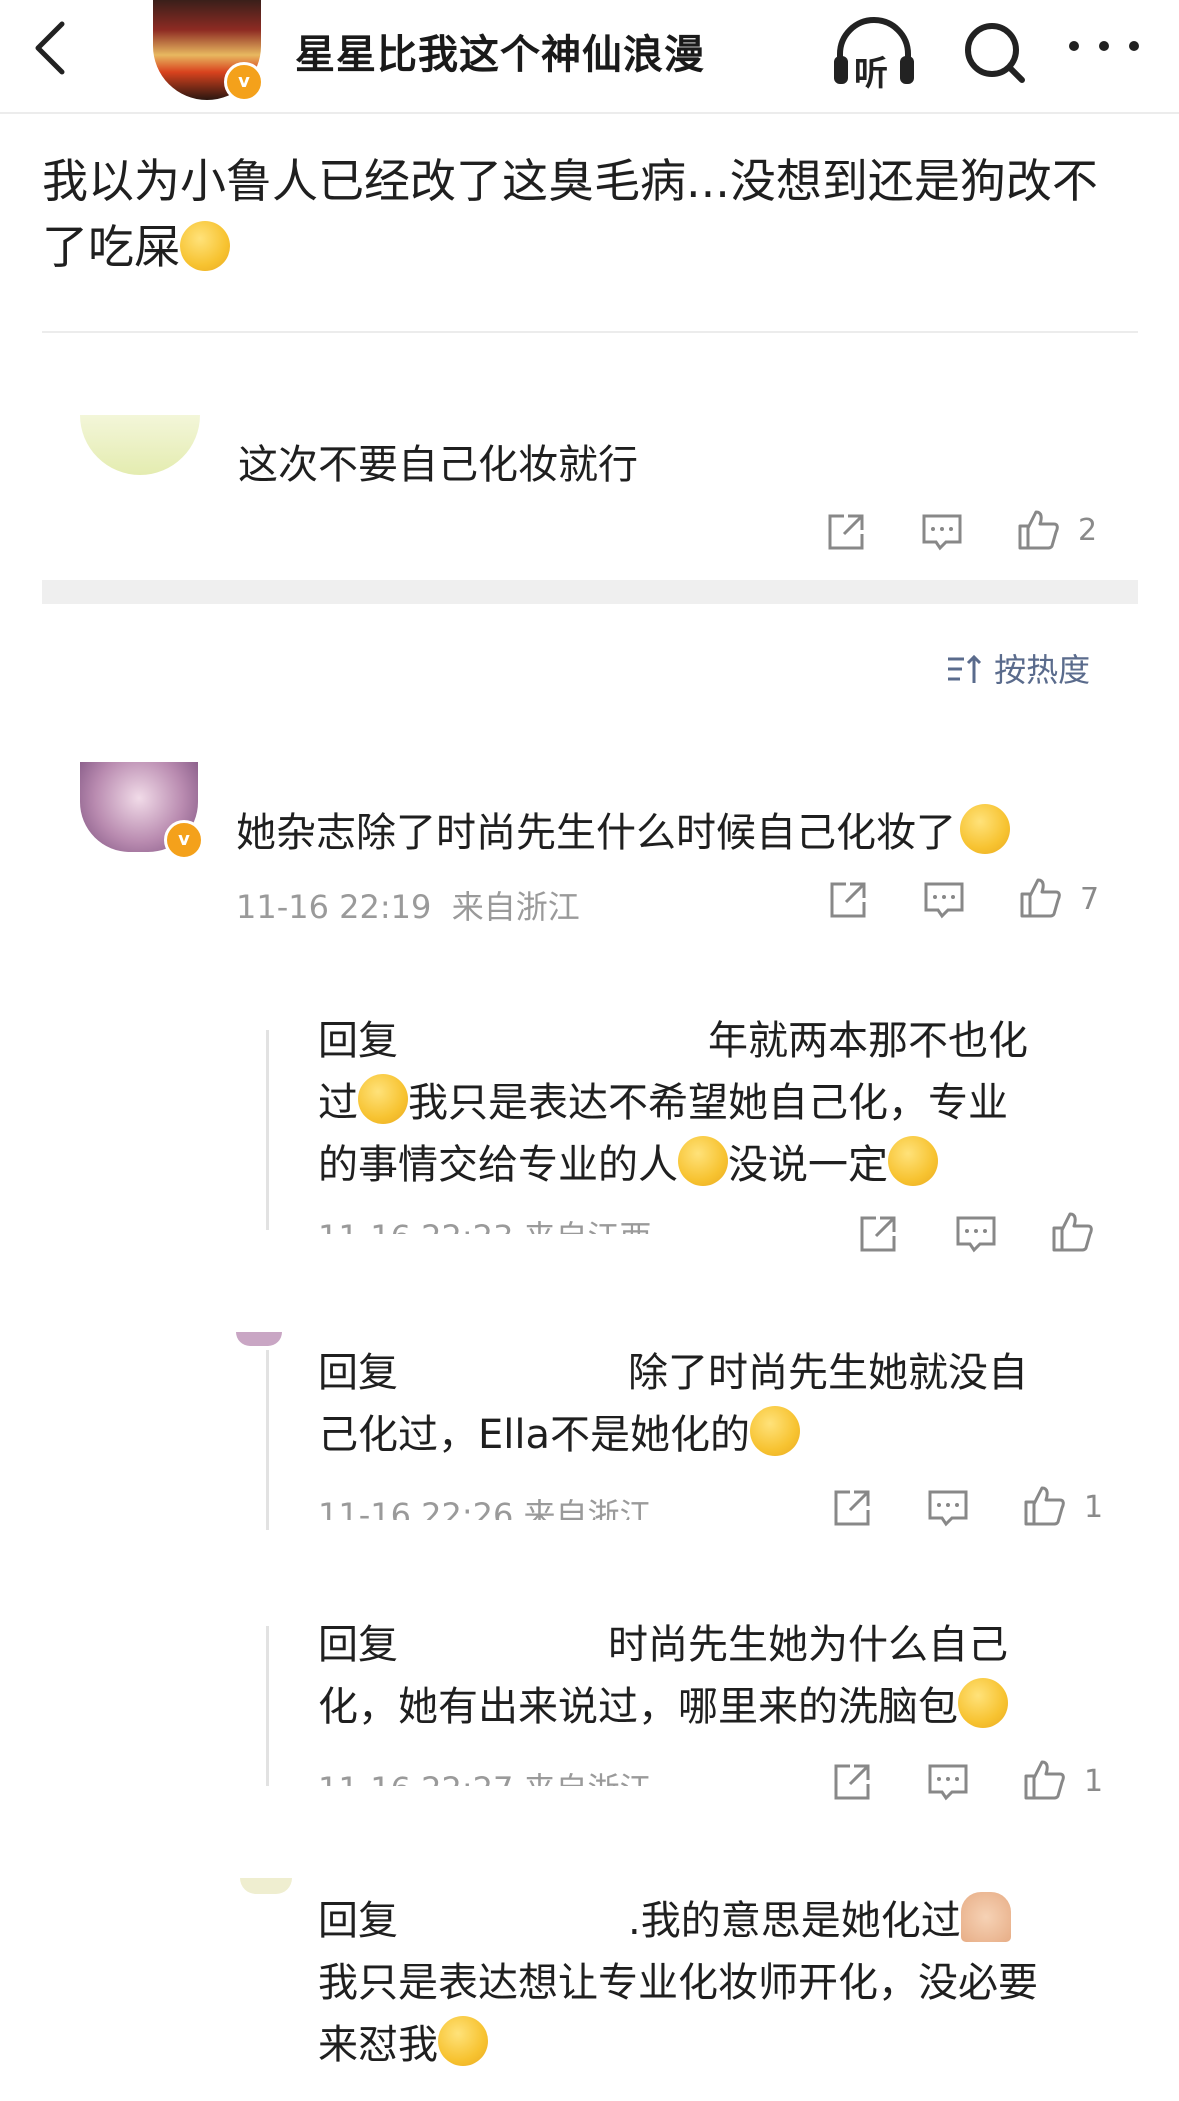 This screenshot has height=2101, width=1179. I want to click on pinned-comment-text: 这次不要自己化妆就行, so click(438, 465).